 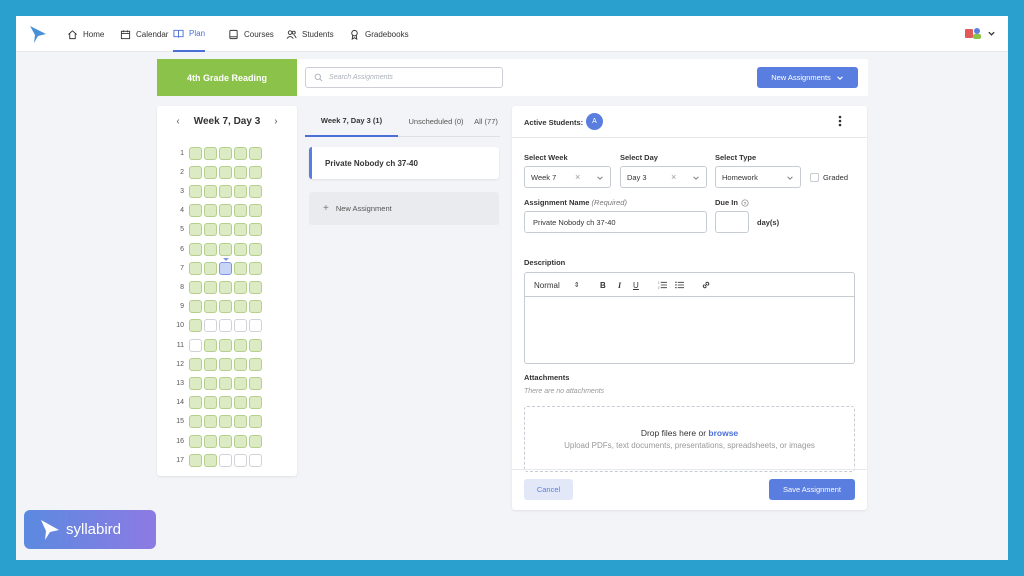 I want to click on graded-checkbox, so click(x=814, y=177).